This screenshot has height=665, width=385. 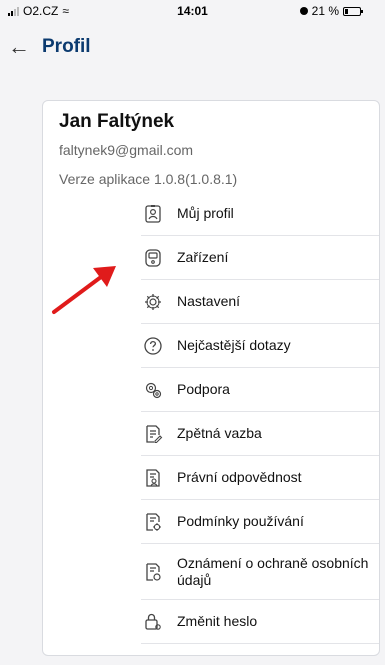 I want to click on menu-item-support: Podpora, so click(x=260, y=390).